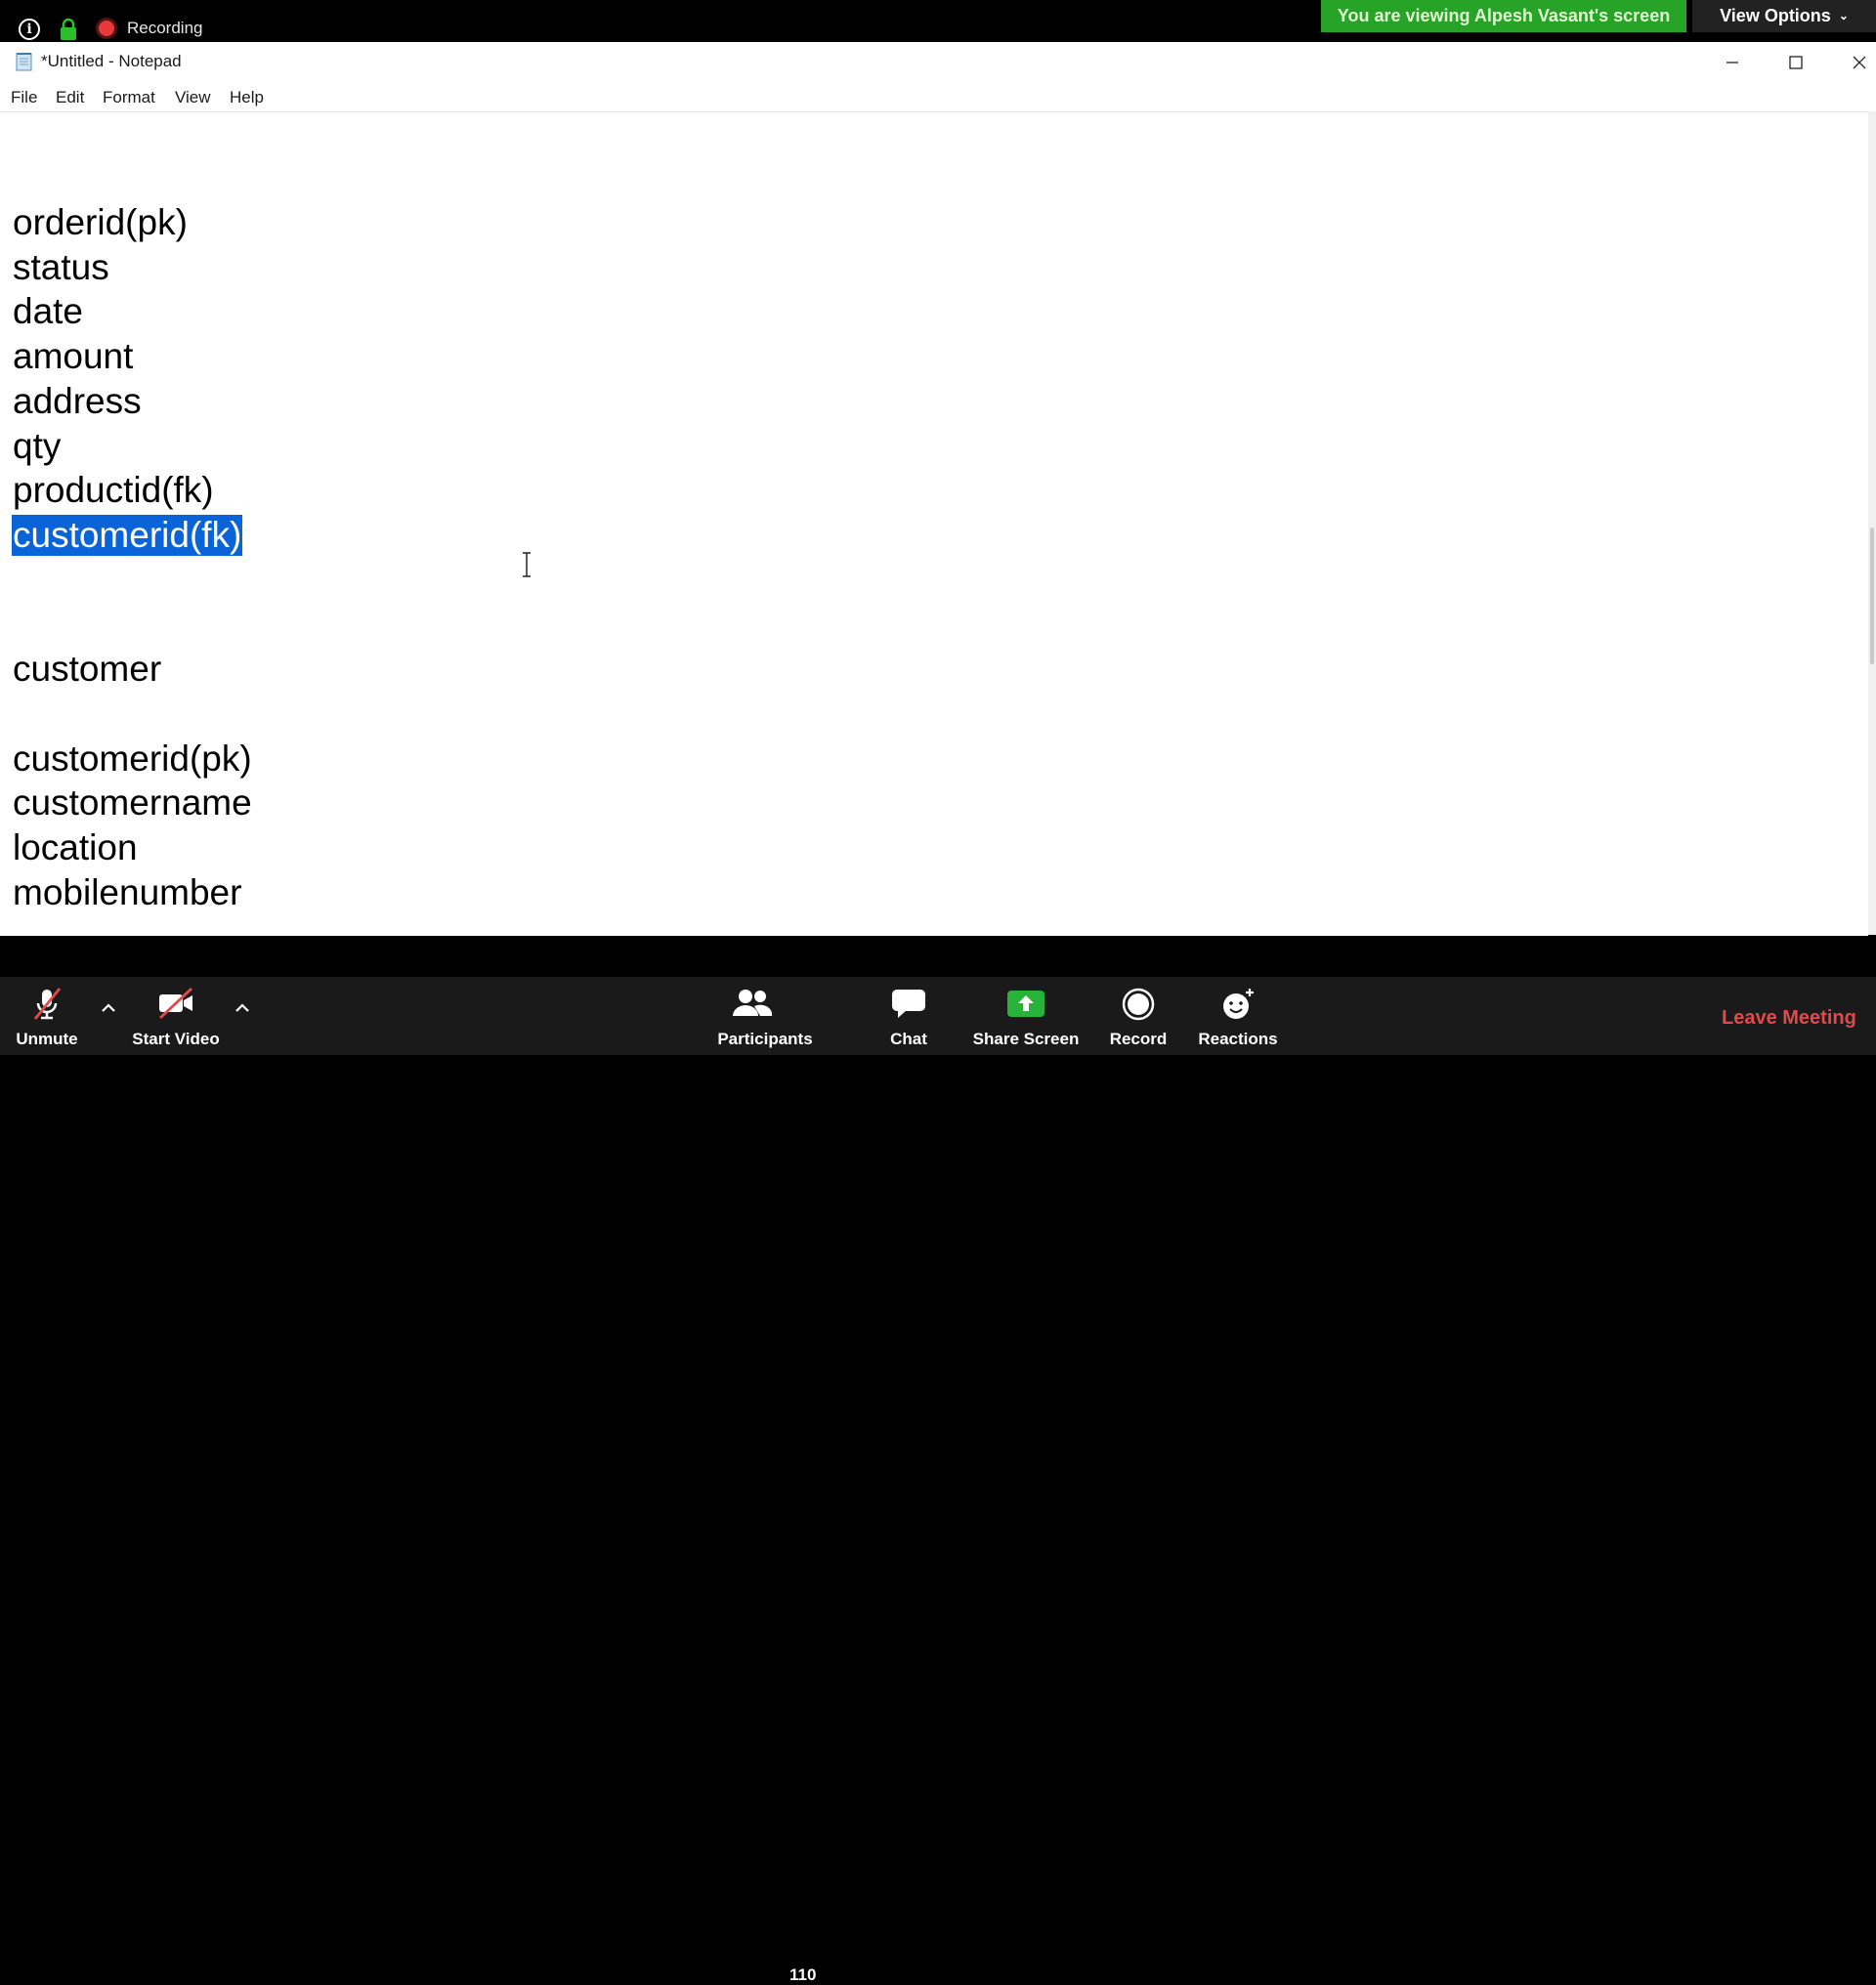  Describe the element at coordinates (47, 1039) in the screenshot. I see `unmute-label: Unmute` at that location.